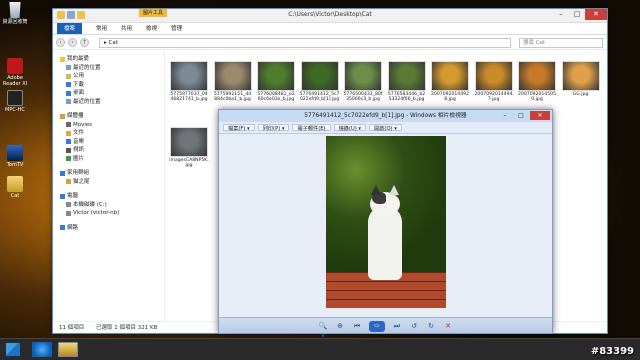  I want to click on back-icon: ‹, so click(60, 42).